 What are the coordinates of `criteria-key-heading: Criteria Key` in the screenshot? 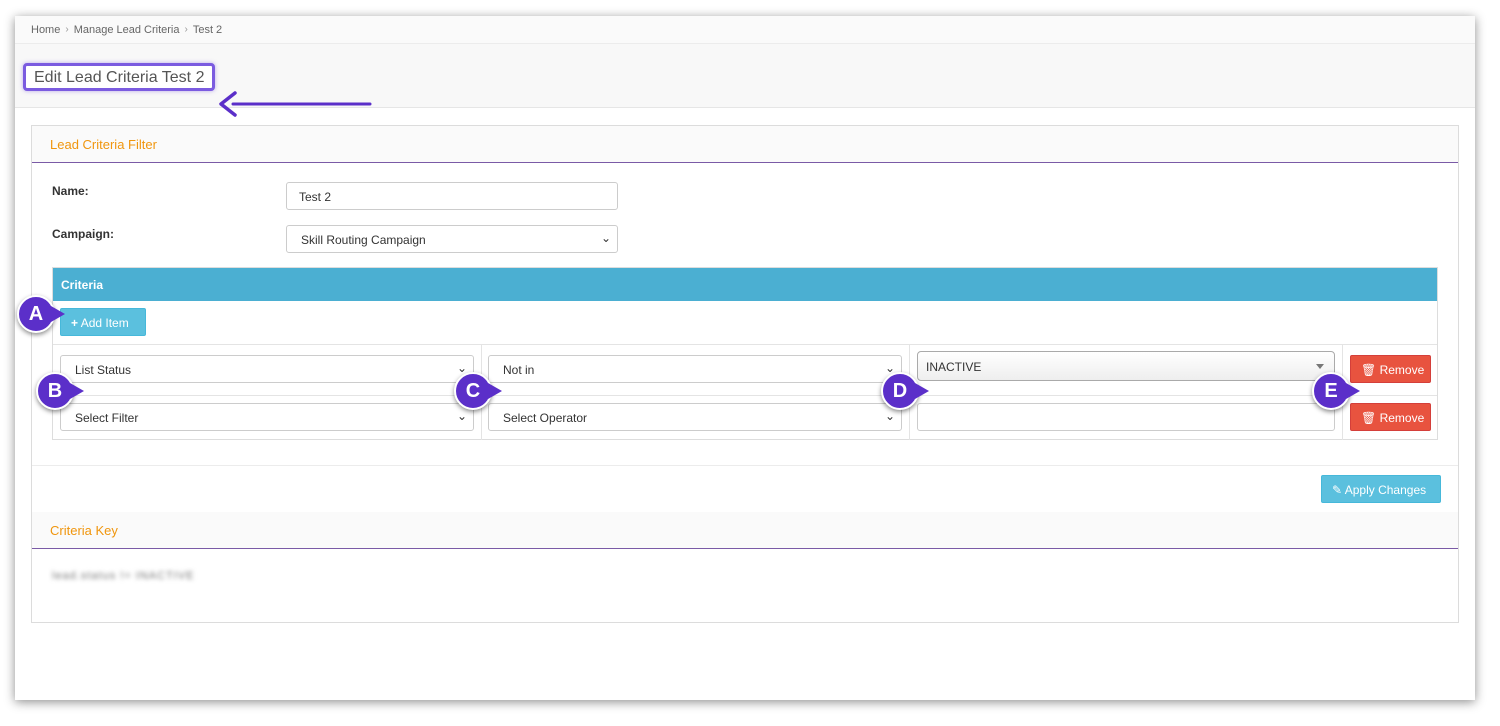 It's located at (745, 530).